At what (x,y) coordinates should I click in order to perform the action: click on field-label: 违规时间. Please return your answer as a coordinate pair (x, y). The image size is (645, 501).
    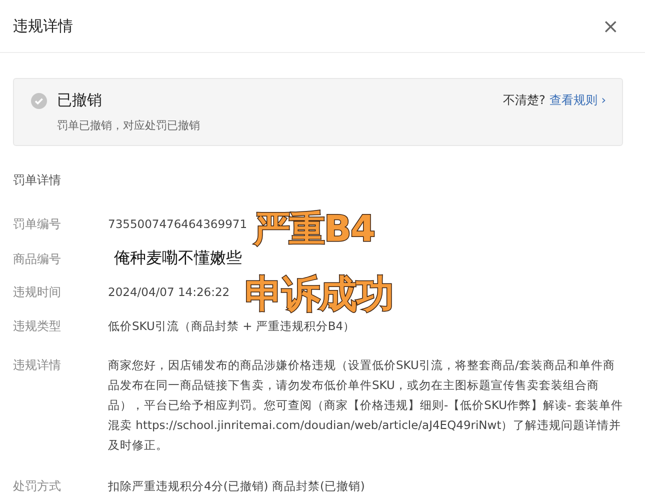
    Looking at the image, I should click on (37, 292).